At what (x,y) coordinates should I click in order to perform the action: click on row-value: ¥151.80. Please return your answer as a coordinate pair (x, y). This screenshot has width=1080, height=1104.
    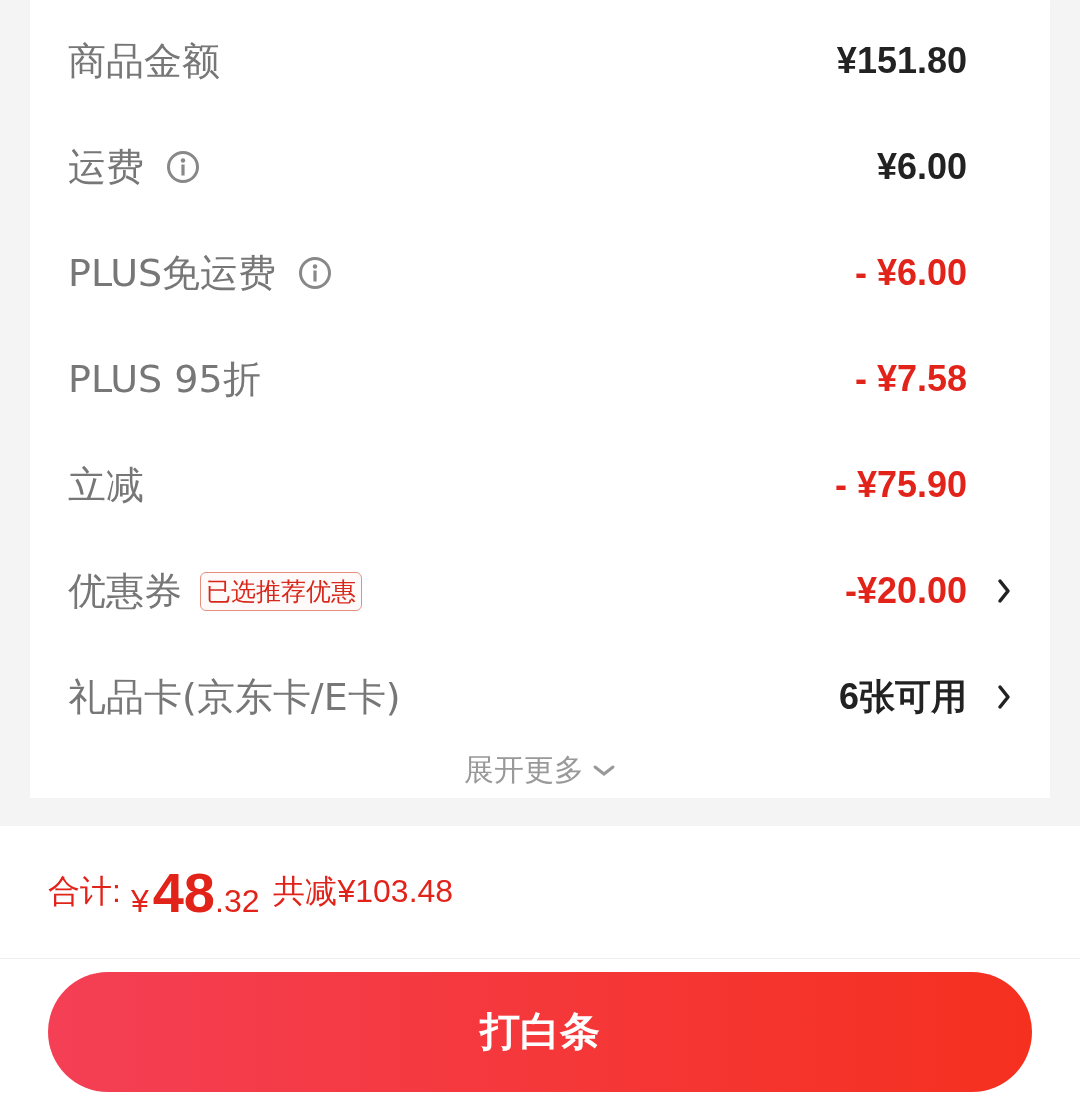
    Looking at the image, I should click on (901, 61).